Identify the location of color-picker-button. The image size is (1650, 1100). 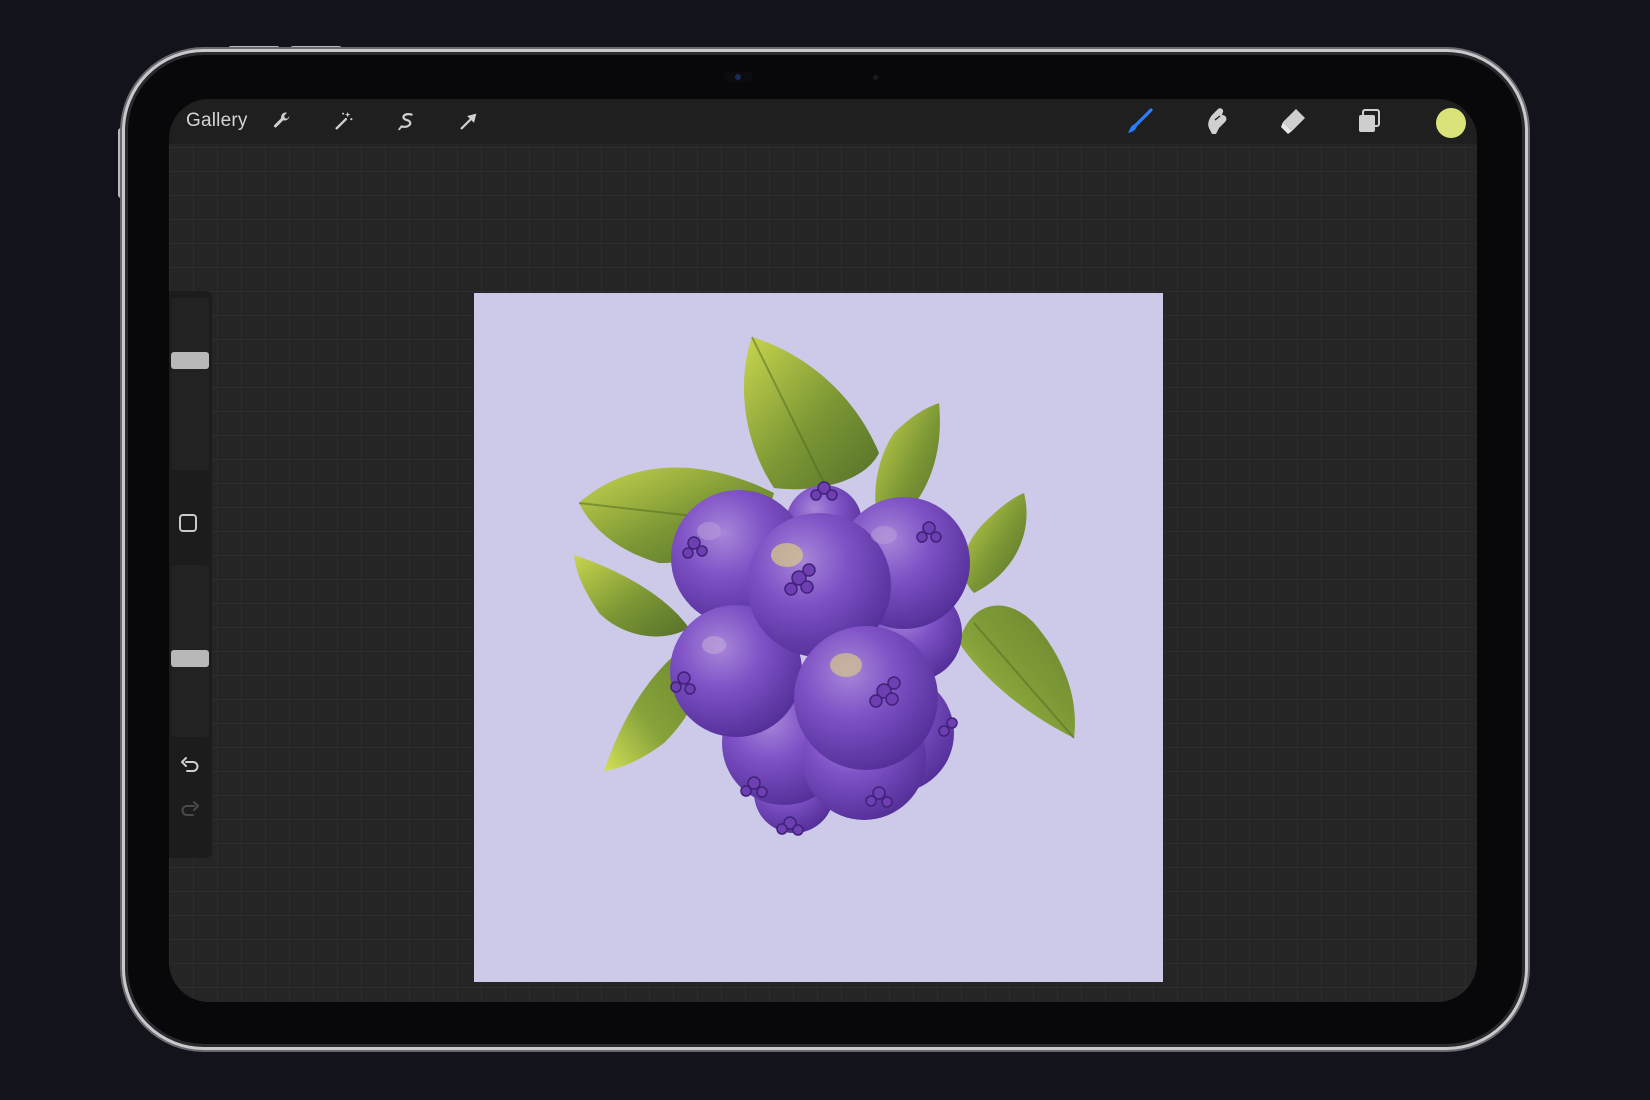
(1451, 123).